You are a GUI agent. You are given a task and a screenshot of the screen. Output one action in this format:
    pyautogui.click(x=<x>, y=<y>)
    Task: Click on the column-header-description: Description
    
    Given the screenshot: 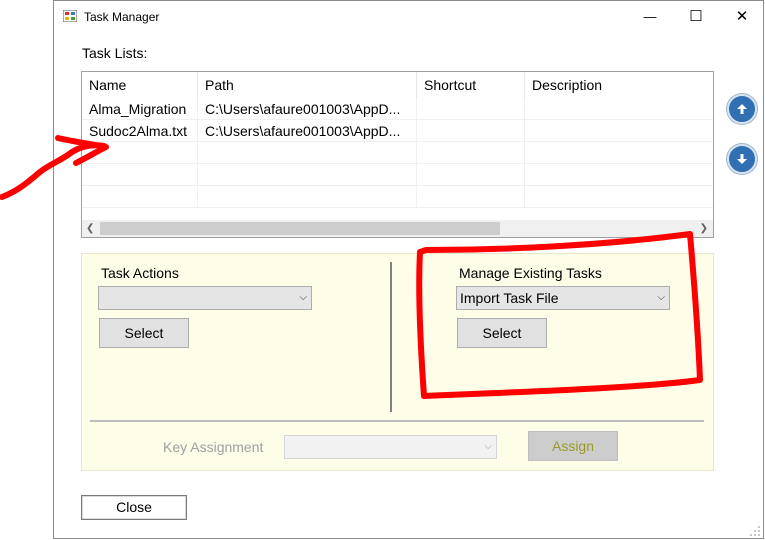 What is the action you would take?
    pyautogui.click(x=619, y=85)
    